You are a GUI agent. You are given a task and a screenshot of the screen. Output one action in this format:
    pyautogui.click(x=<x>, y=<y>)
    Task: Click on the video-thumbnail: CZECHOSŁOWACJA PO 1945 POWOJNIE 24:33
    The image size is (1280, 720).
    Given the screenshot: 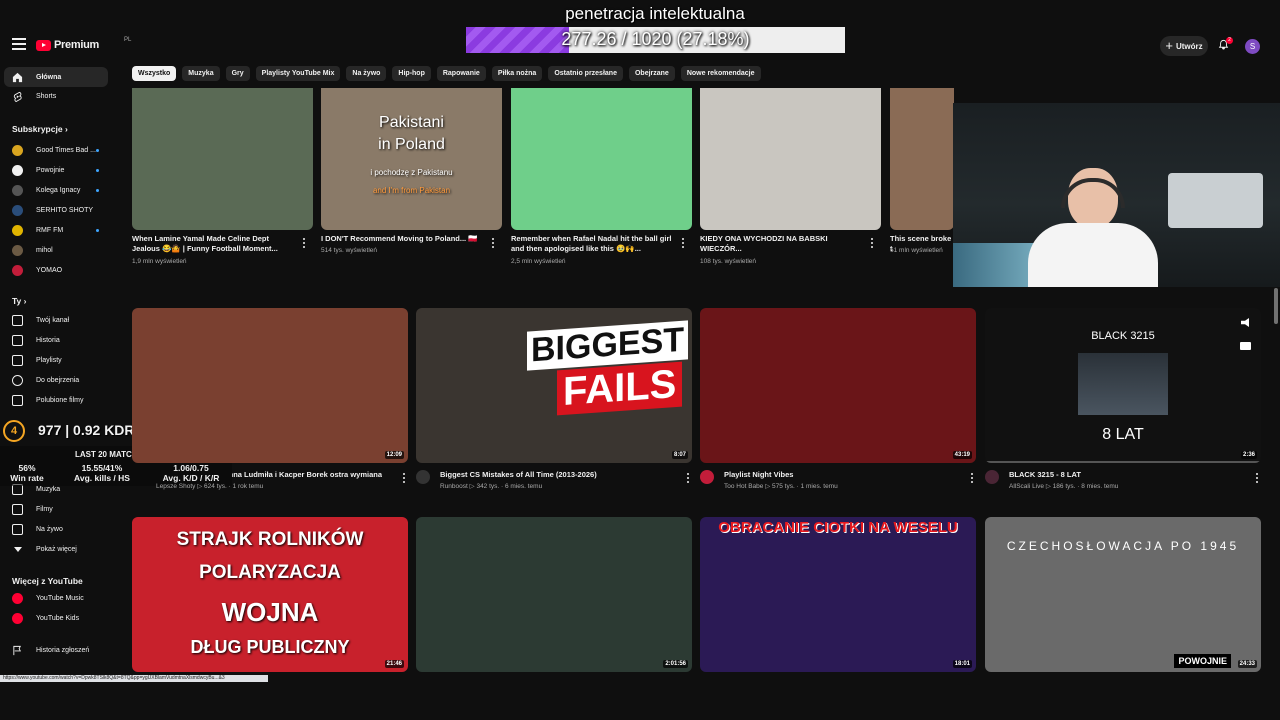 What is the action you would take?
    pyautogui.click(x=1123, y=594)
    